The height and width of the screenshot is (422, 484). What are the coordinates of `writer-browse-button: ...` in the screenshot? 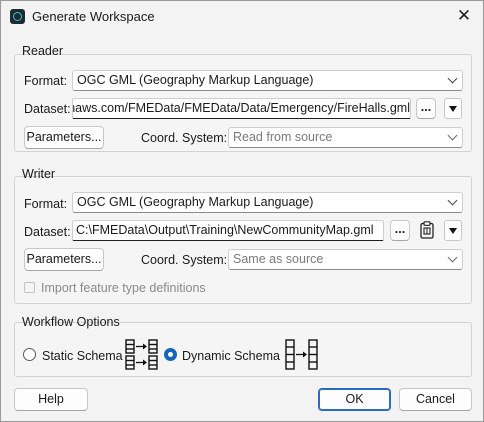 It's located at (400, 230).